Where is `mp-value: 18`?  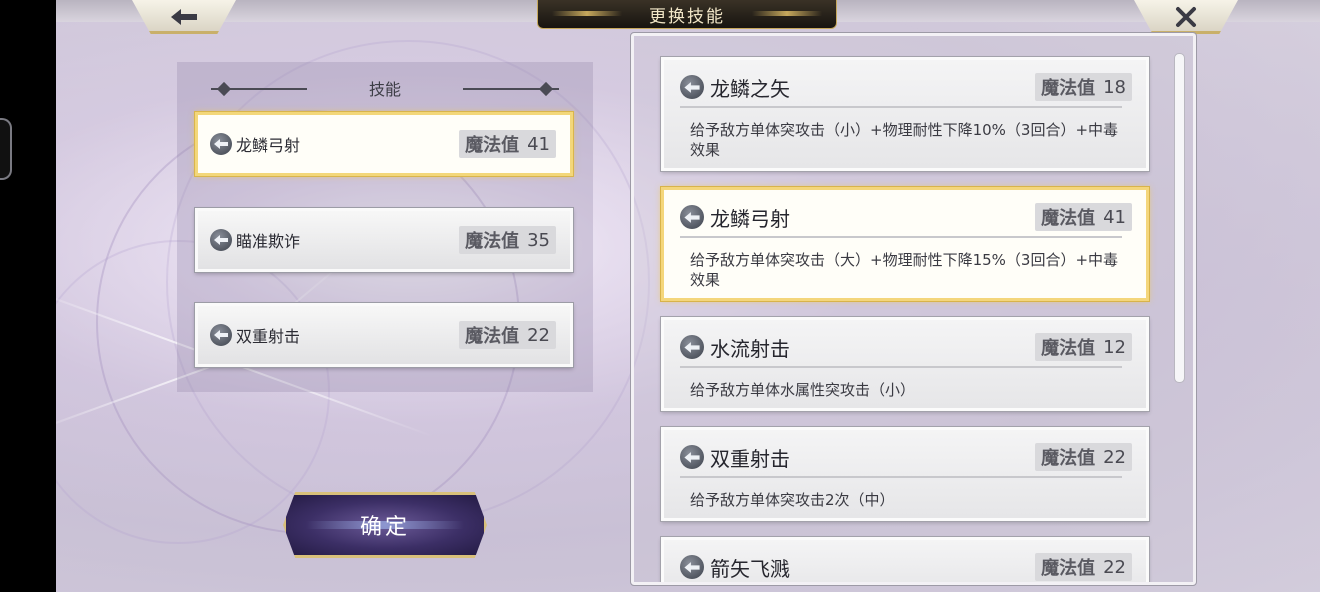
mp-value: 18 is located at coordinates (1114, 87).